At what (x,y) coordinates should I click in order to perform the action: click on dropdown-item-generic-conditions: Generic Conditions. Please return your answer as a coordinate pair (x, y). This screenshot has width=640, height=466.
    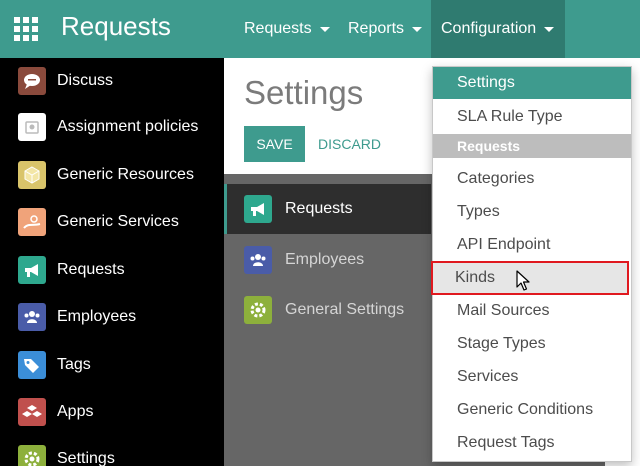
    Looking at the image, I should click on (532, 409).